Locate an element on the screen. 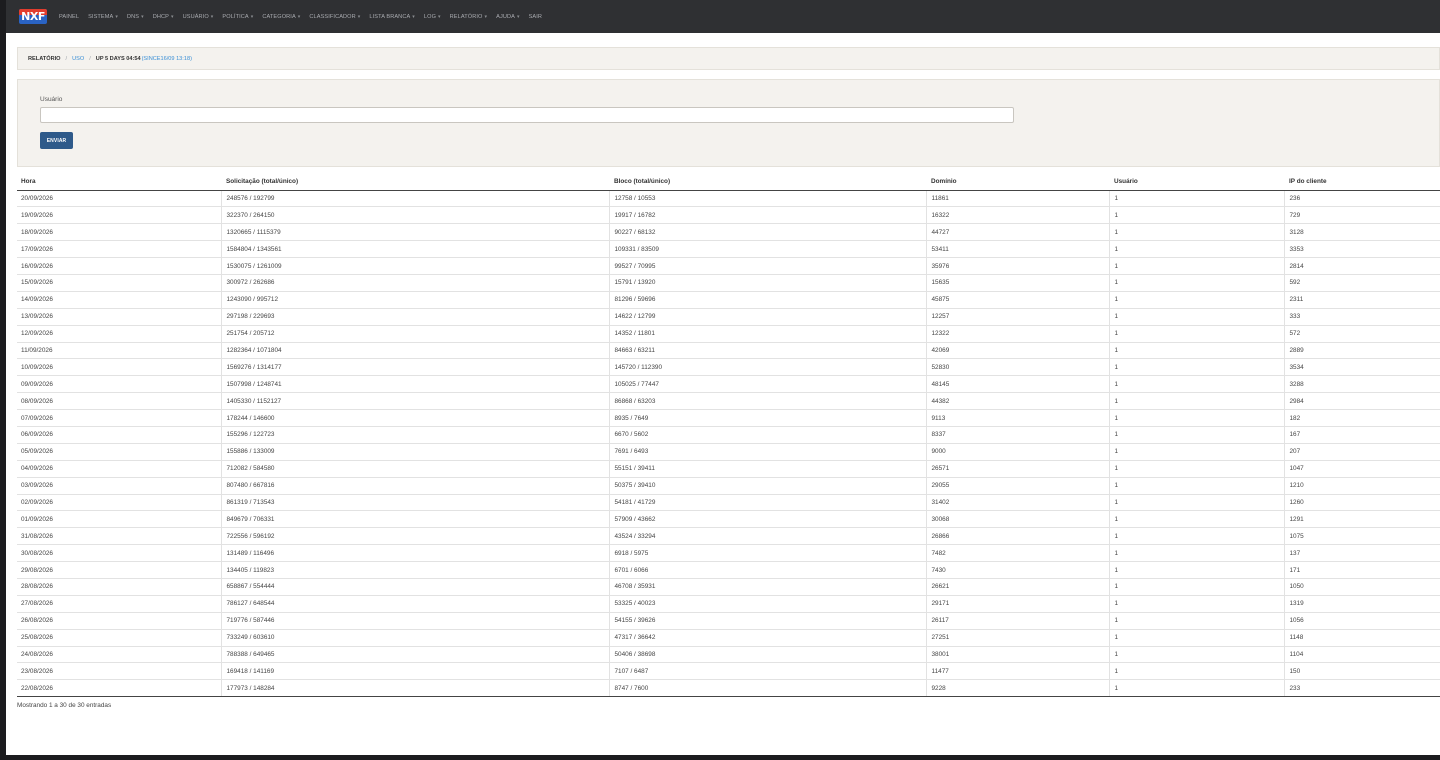 This screenshot has height=760, width=1440. table-cell: 178244 / 146600 is located at coordinates (414, 418).